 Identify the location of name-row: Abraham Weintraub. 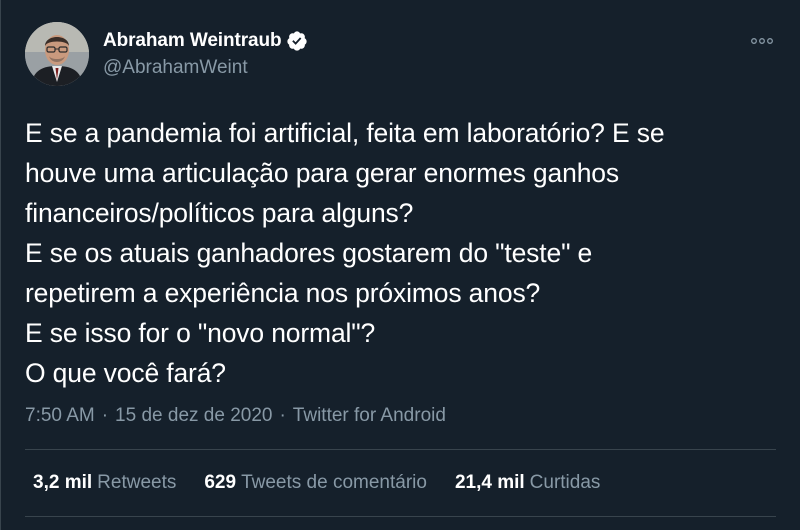
(205, 41).